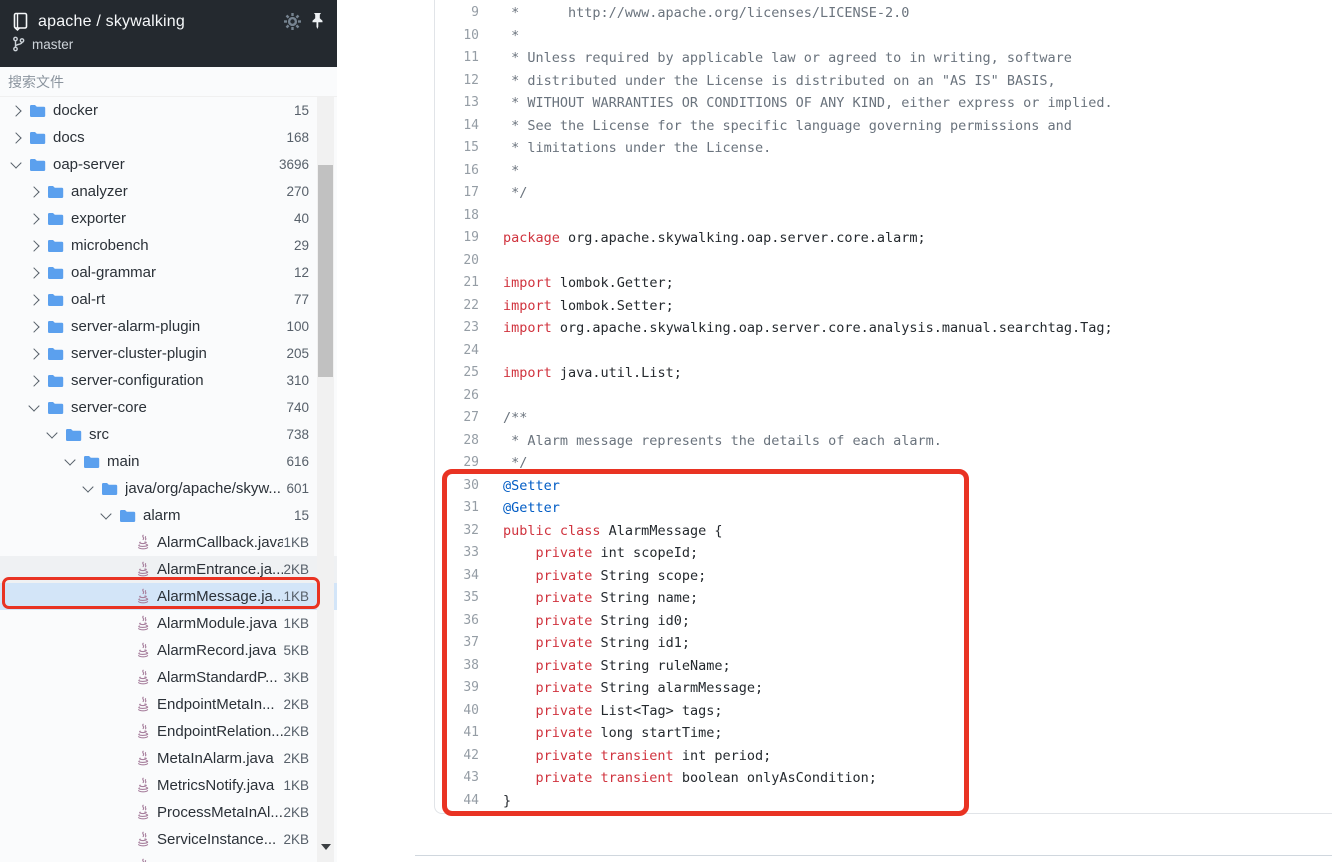 This screenshot has height=862, width=1332. I want to click on line-number: 15, so click(457, 148).